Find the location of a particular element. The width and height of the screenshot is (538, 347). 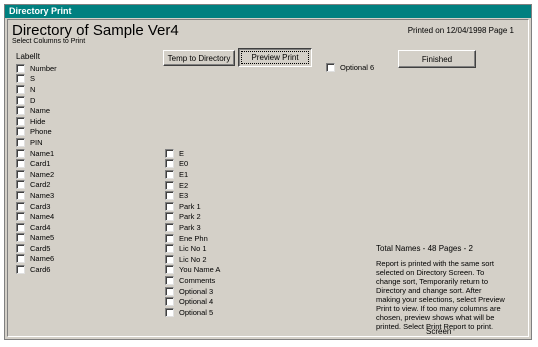

column-checkbox-label: S is located at coordinates (33, 79).